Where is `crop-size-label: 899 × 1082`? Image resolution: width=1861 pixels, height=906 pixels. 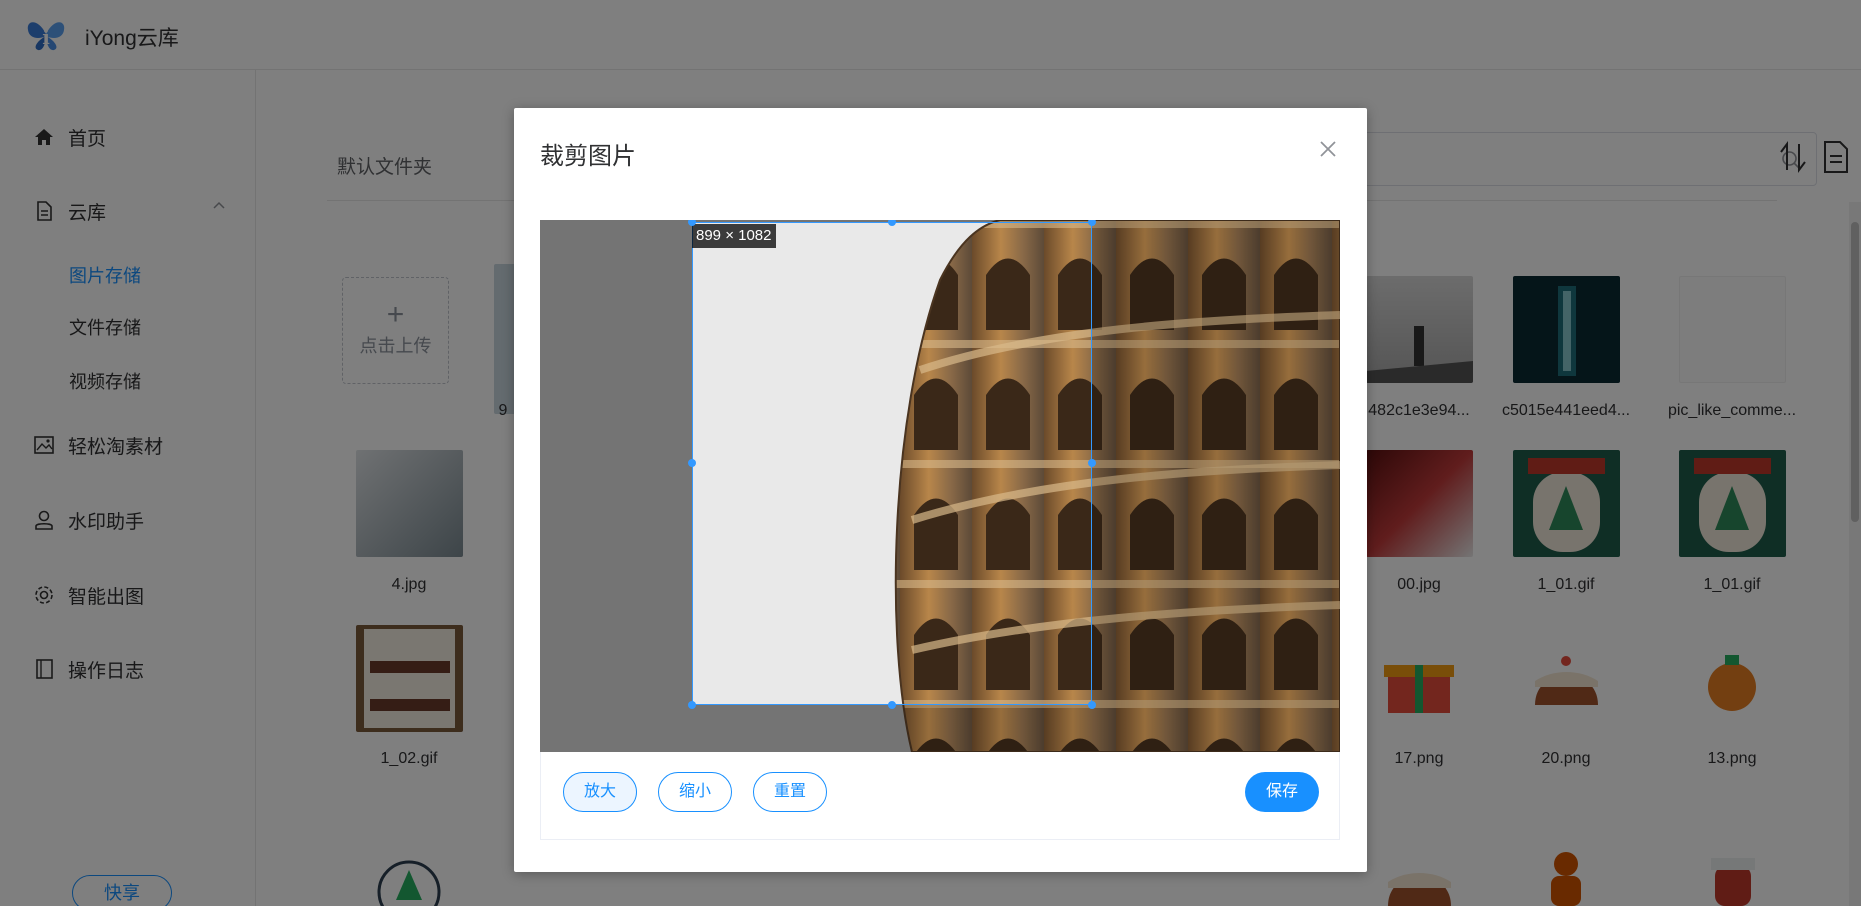
crop-size-label: 899 × 1082 is located at coordinates (734, 236).